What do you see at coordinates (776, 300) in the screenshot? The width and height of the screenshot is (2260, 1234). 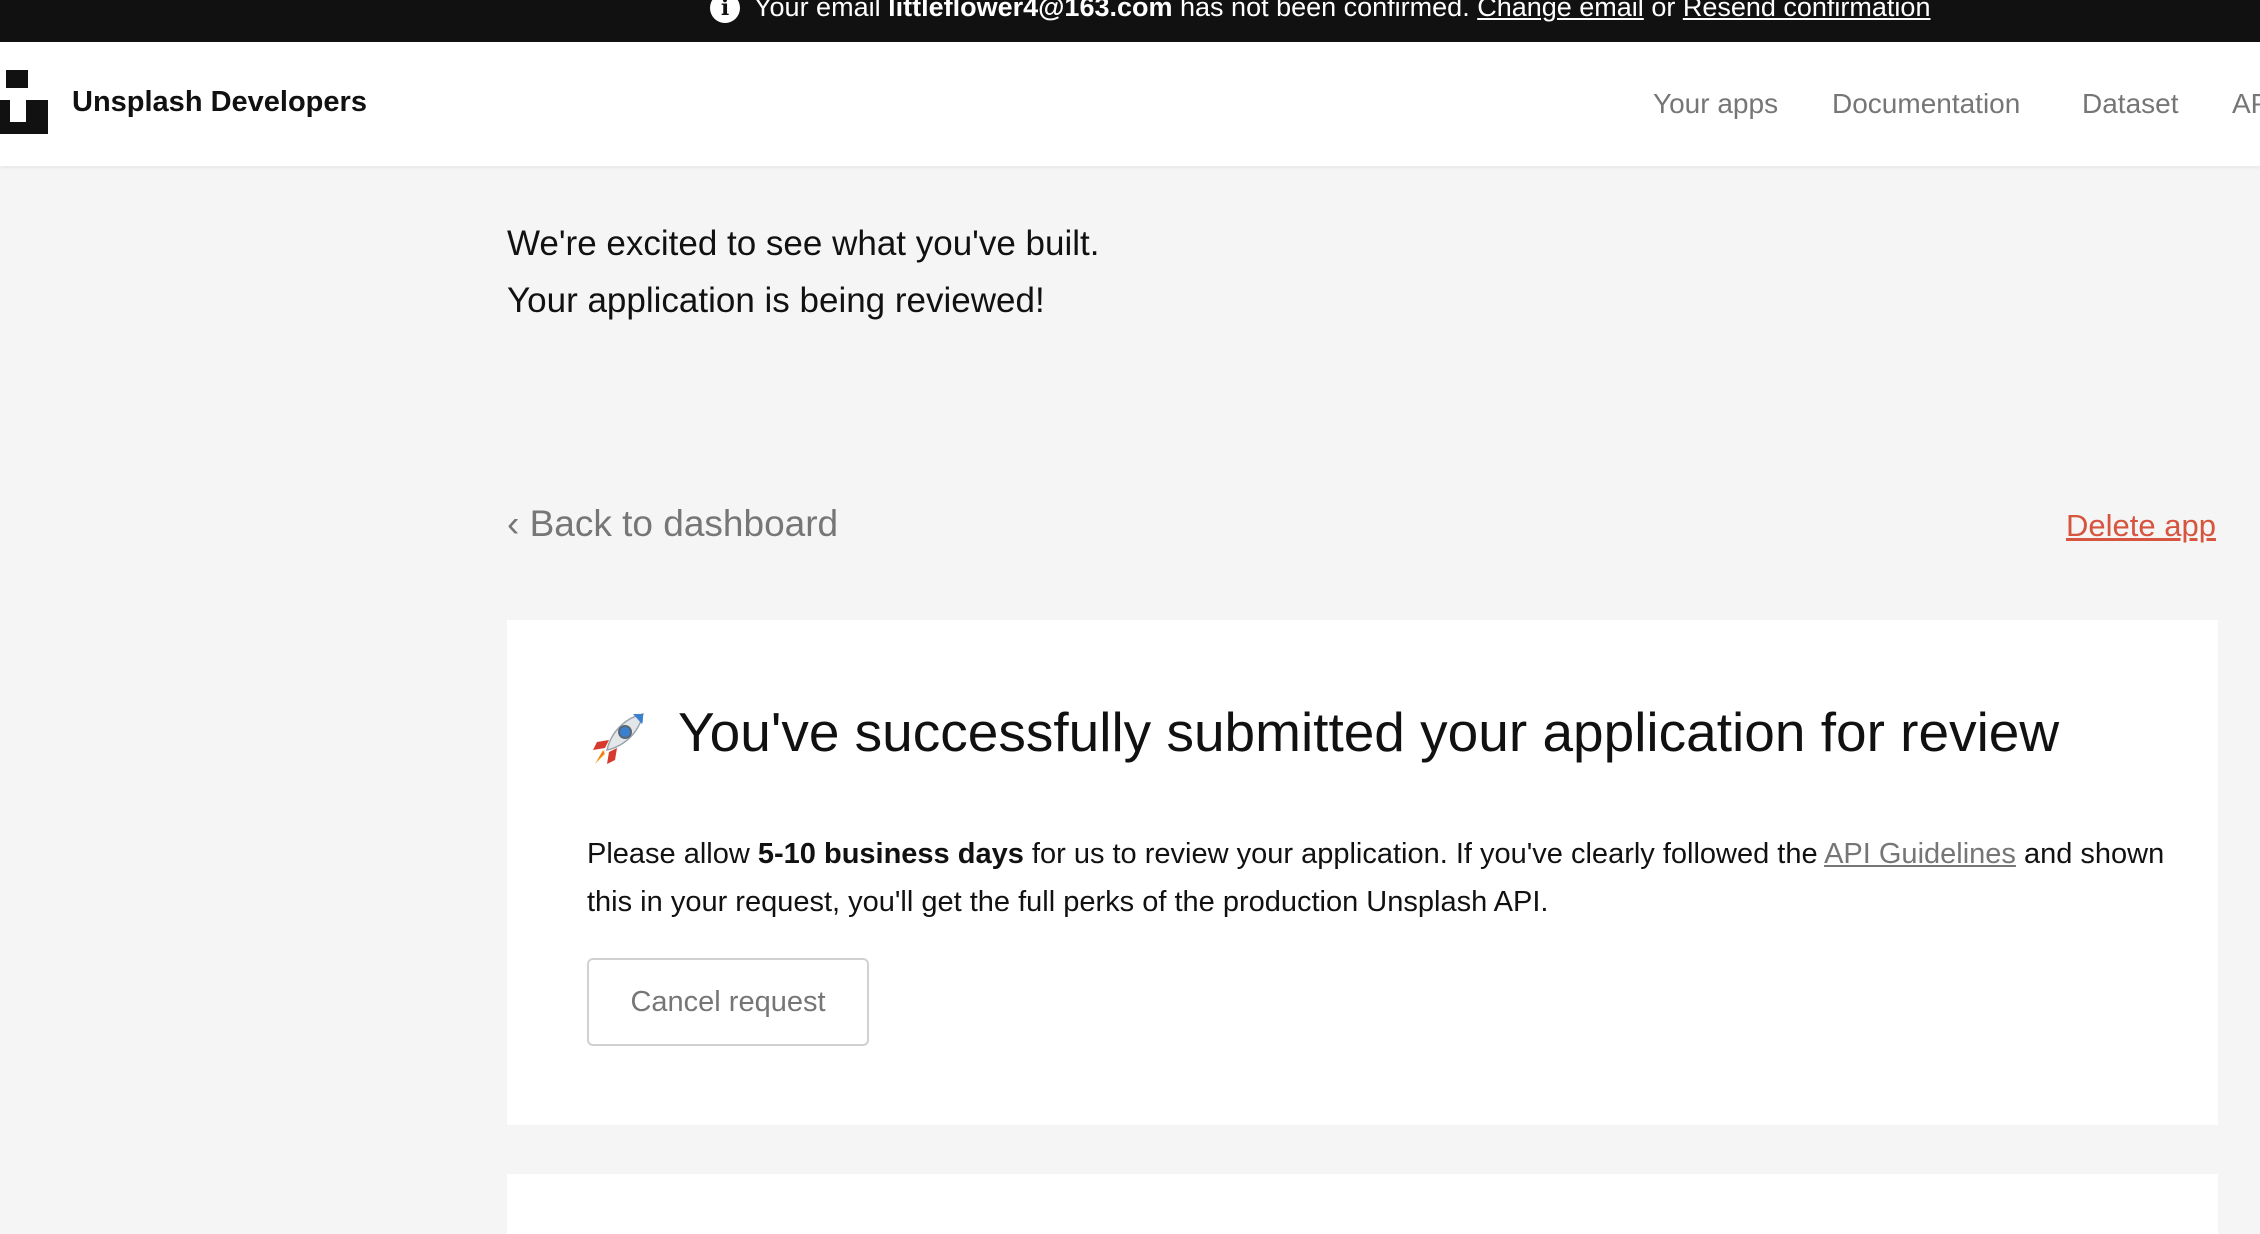 I see `intro-line-2: Your application is being reviewed!` at bounding box center [776, 300].